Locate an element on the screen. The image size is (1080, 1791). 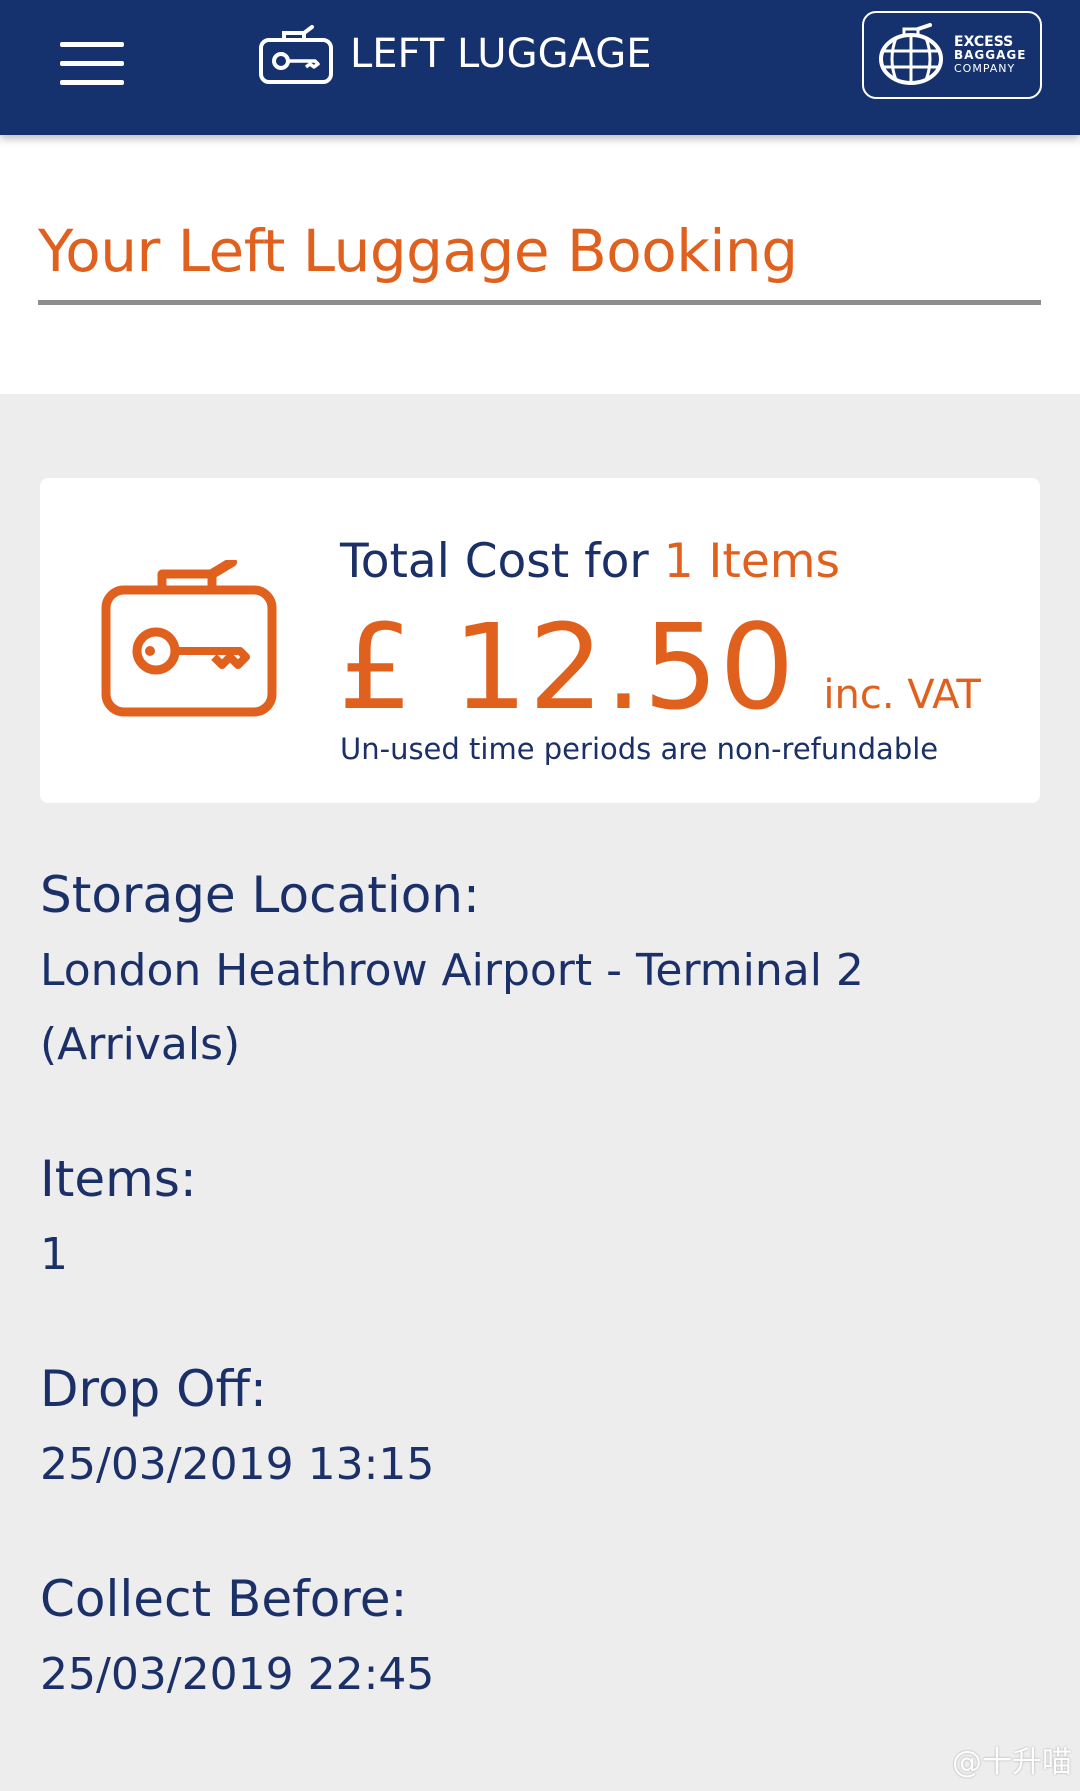
total-cost-heading: Total Cost for 1 Items is located at coordinates (590, 561).